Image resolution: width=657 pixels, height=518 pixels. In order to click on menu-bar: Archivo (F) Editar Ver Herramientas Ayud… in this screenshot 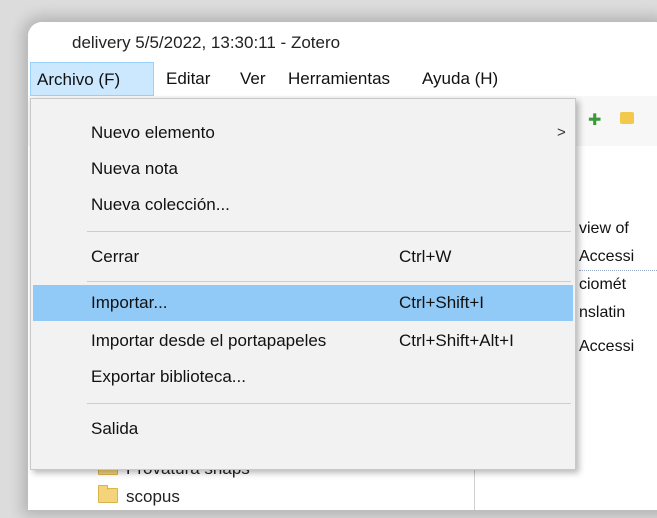, I will do `click(342, 79)`.